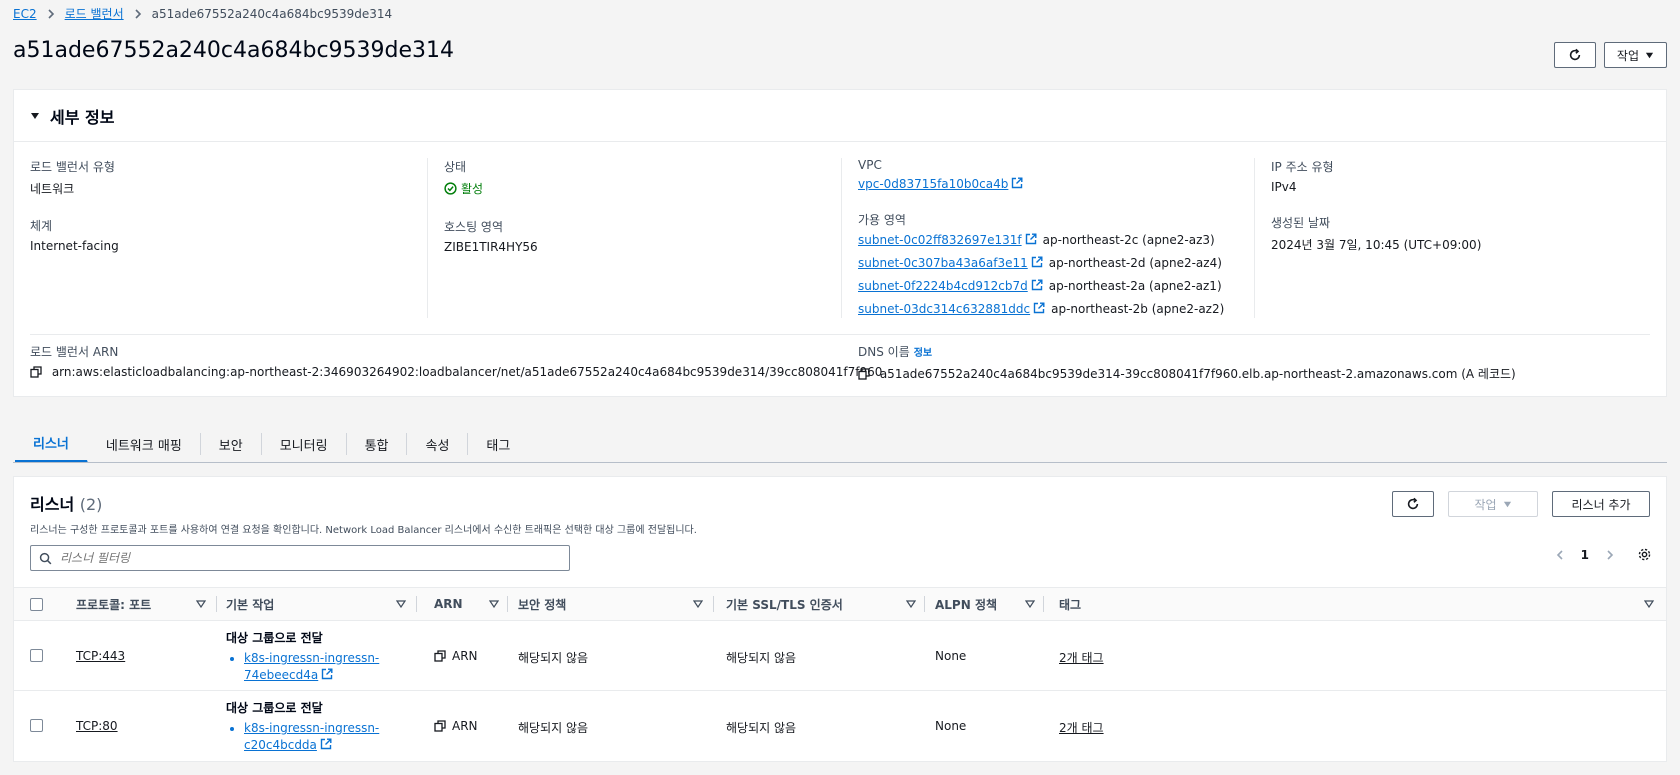 This screenshot has height=775, width=1680. What do you see at coordinates (97, 726) in the screenshot?
I see `listener-protocol-link: TCP:80` at bounding box center [97, 726].